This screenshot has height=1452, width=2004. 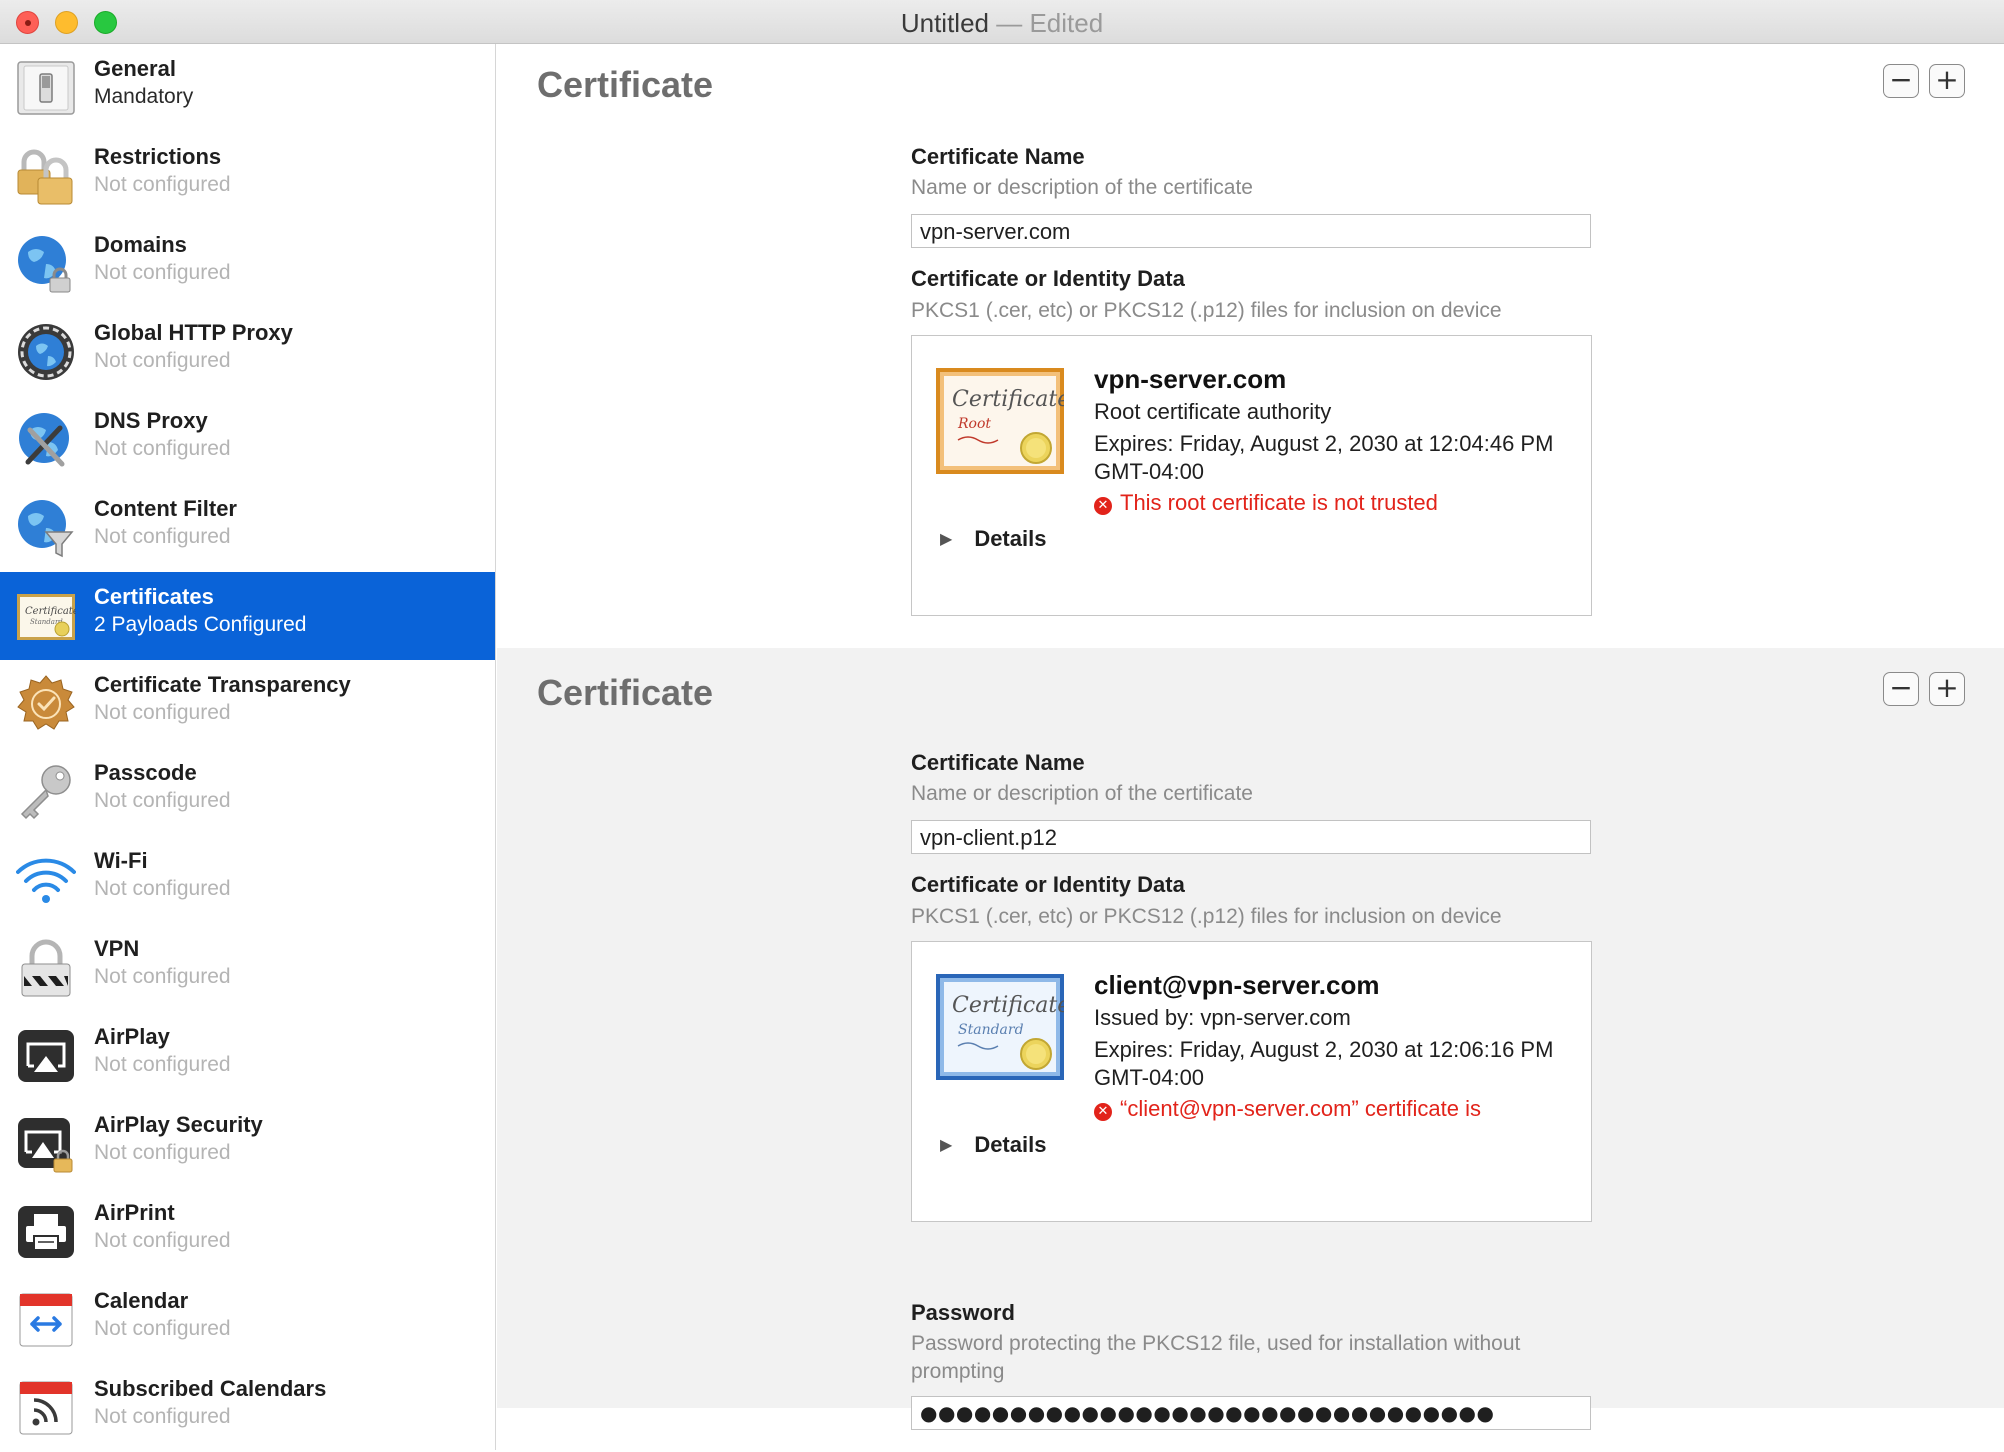 I want to click on window-title: Untitled — Edited, so click(x=1002, y=23).